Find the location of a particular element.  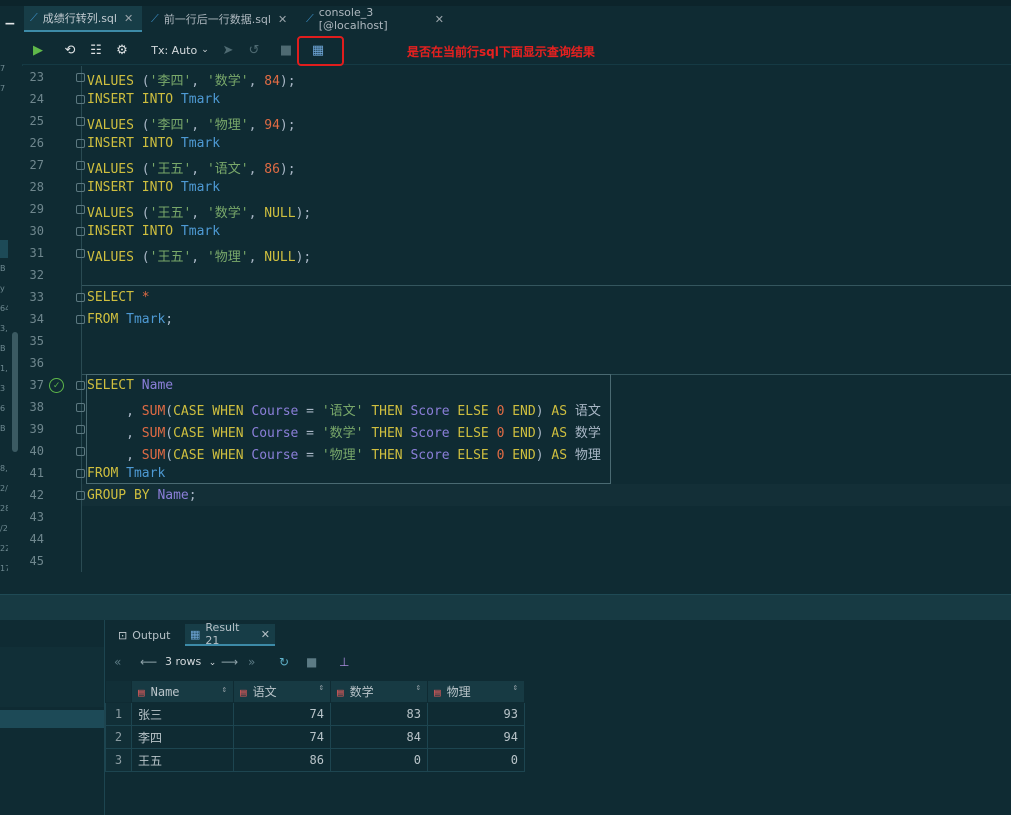

table-cell: 张三 is located at coordinates (182, 714).